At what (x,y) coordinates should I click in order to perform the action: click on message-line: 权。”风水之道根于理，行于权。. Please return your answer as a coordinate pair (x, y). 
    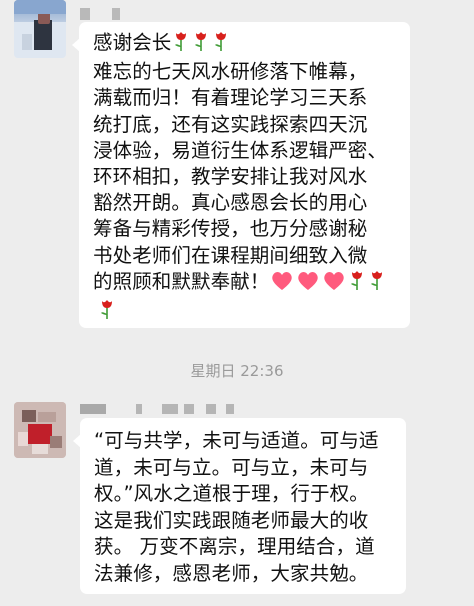
    Looking at the image, I should click on (231, 493).